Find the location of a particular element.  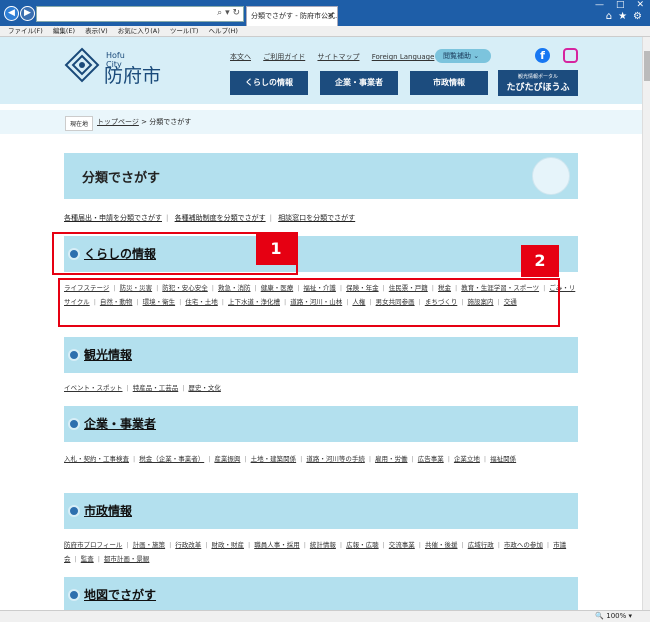

category-link: 特産品・工芸品 is located at coordinates (156, 388).